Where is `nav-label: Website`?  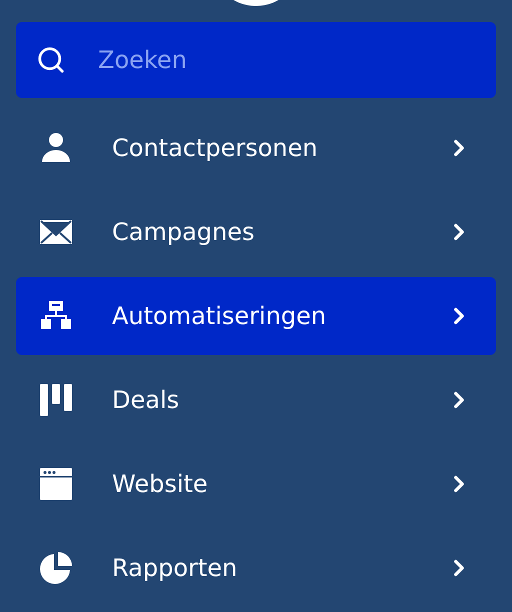 nav-label: Website is located at coordinates (160, 484).